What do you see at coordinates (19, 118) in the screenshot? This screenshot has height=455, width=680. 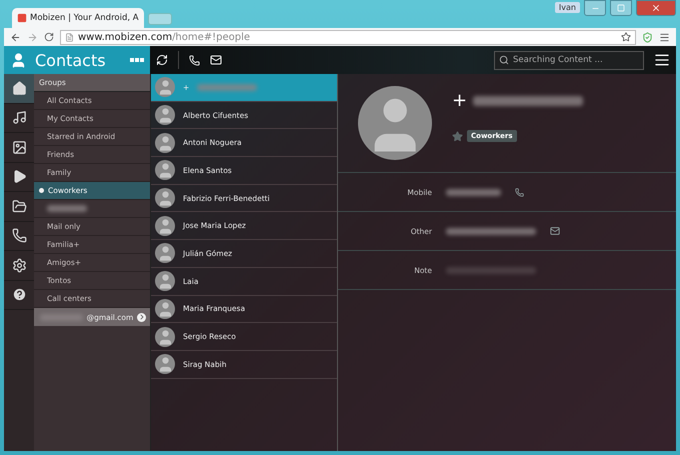 I see `music-icon` at bounding box center [19, 118].